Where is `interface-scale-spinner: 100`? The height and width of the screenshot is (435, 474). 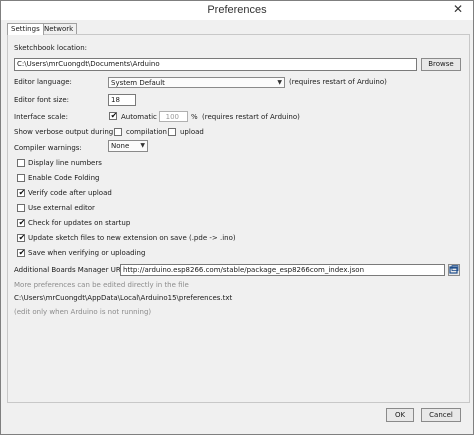
interface-scale-spinner: 100 is located at coordinates (173, 116).